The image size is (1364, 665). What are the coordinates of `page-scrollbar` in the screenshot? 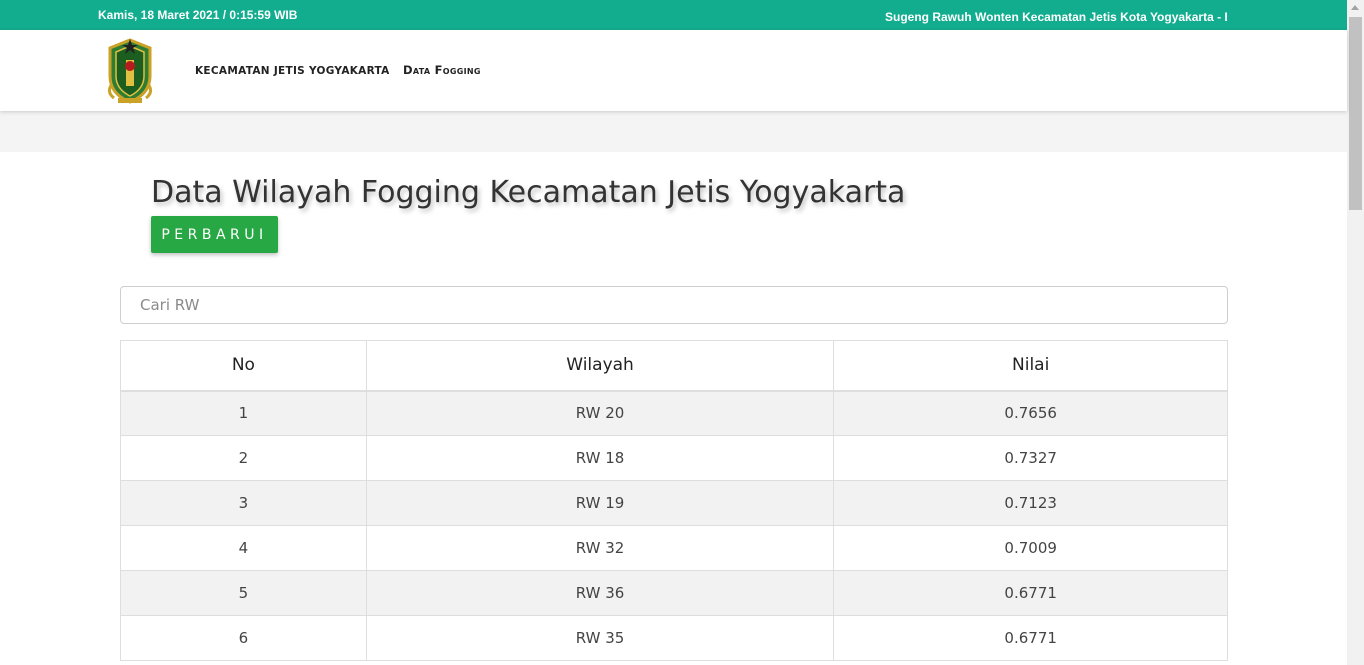 It's located at (1355, 332).